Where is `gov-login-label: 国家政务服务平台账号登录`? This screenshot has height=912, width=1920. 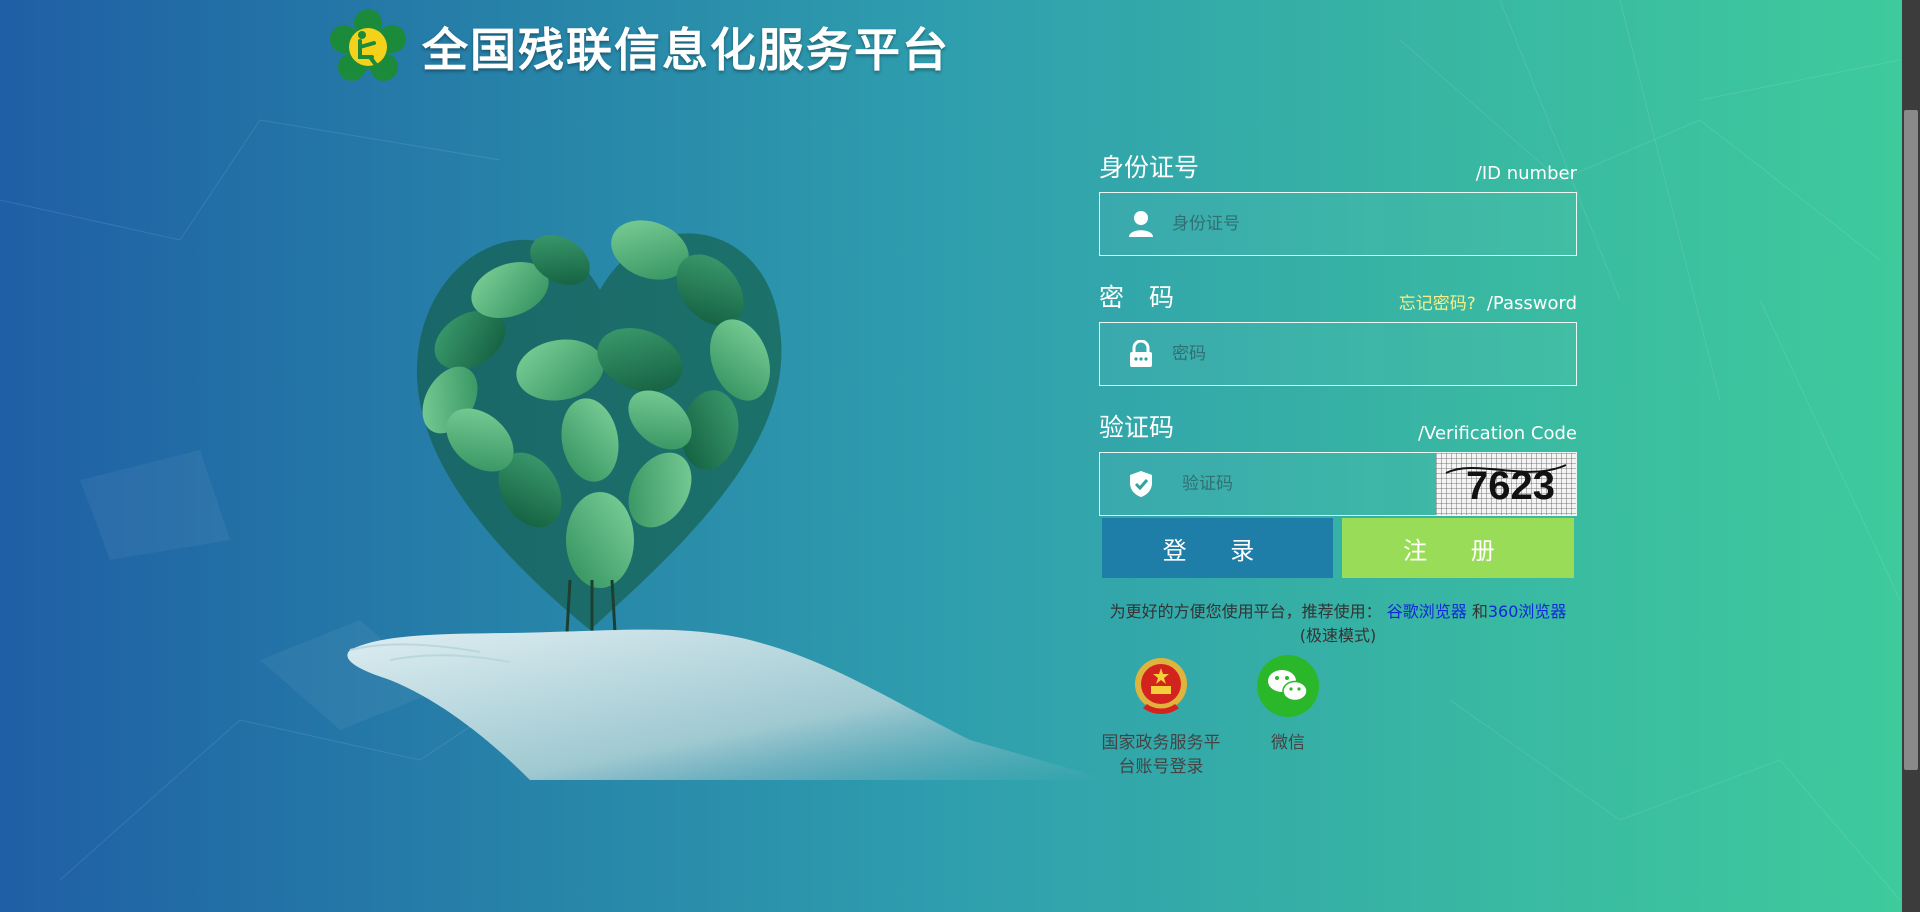 gov-login-label: 国家政务服务平台账号登录 is located at coordinates (1161, 755).